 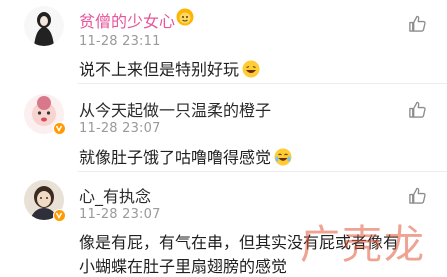 What do you see at coordinates (120, 41) in the screenshot?
I see `timestamp: 11-28 23:11` at bounding box center [120, 41].